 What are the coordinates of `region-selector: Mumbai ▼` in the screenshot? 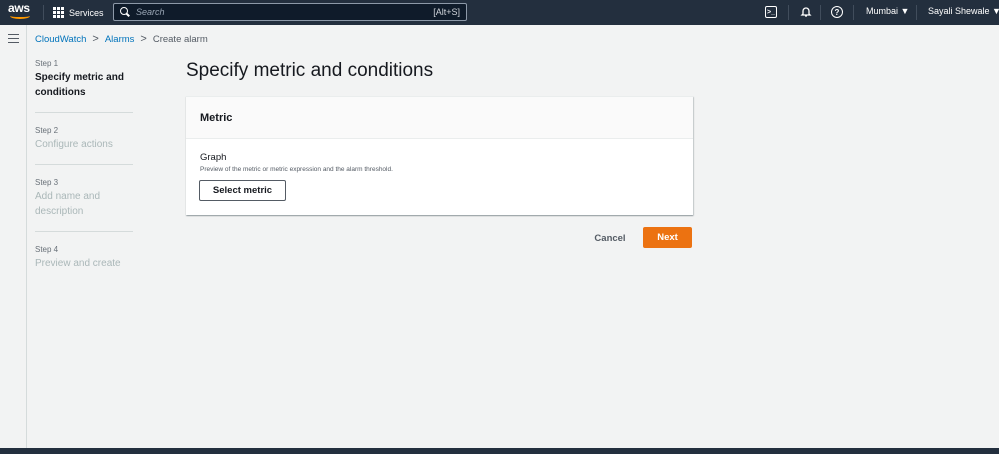 It's located at (887, 11).